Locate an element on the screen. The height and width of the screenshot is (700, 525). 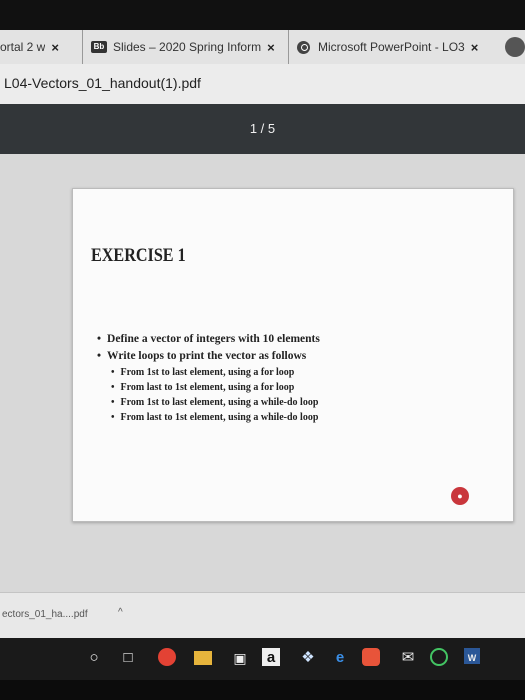
powerpoint-icon is located at coordinates (303, 47).